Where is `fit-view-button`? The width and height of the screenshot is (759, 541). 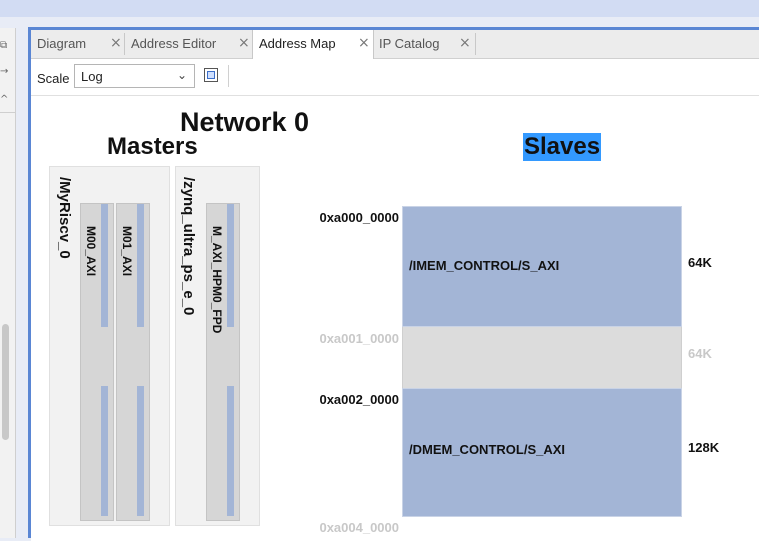
fit-view-button is located at coordinates (211, 75).